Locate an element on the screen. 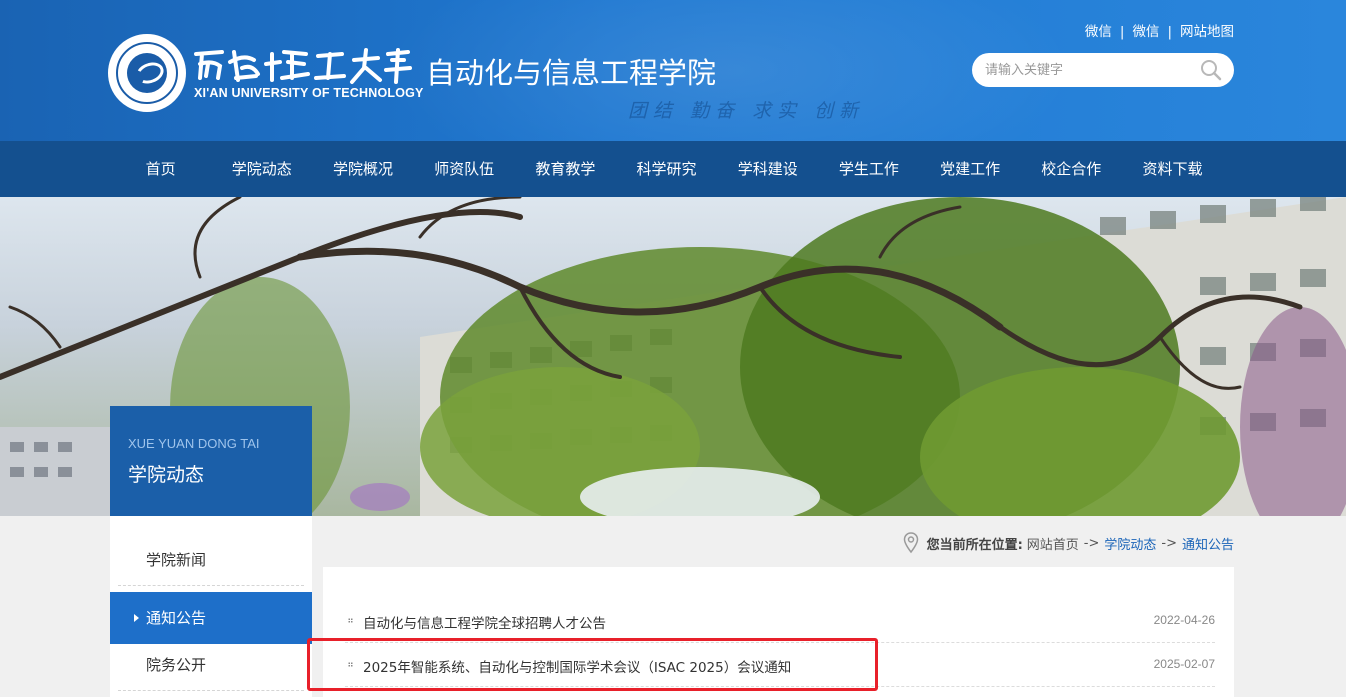 The height and width of the screenshot is (697, 1346). search-icon is located at coordinates (1211, 70).